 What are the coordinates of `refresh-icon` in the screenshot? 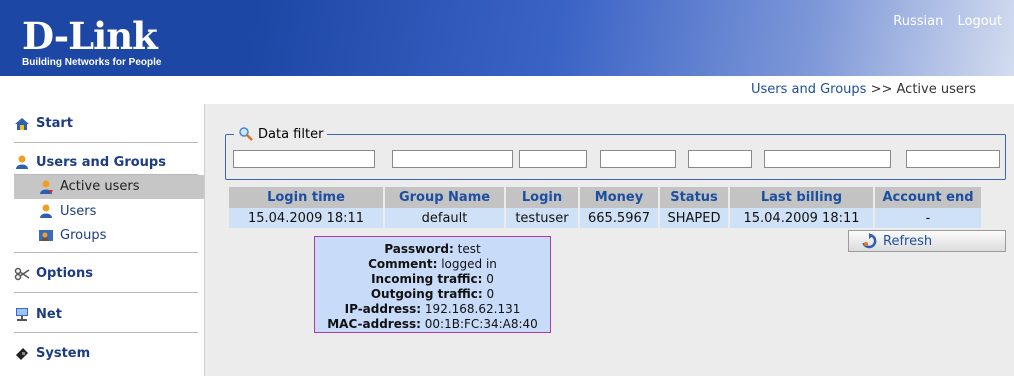 It's located at (869, 241).